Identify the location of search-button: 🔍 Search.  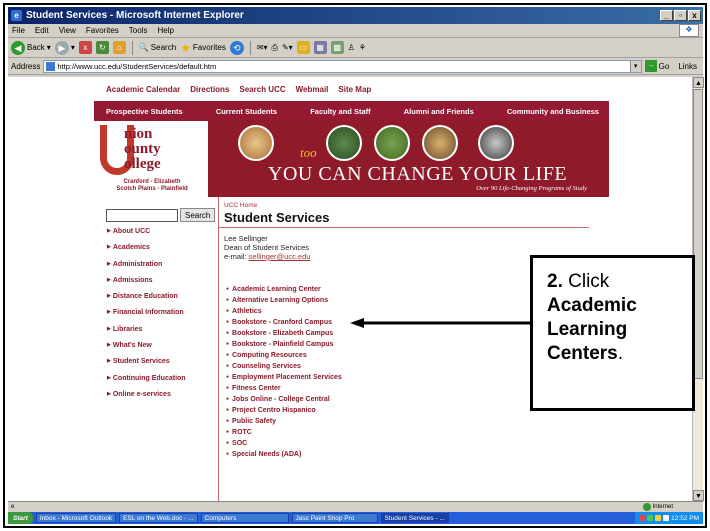
(157, 47).